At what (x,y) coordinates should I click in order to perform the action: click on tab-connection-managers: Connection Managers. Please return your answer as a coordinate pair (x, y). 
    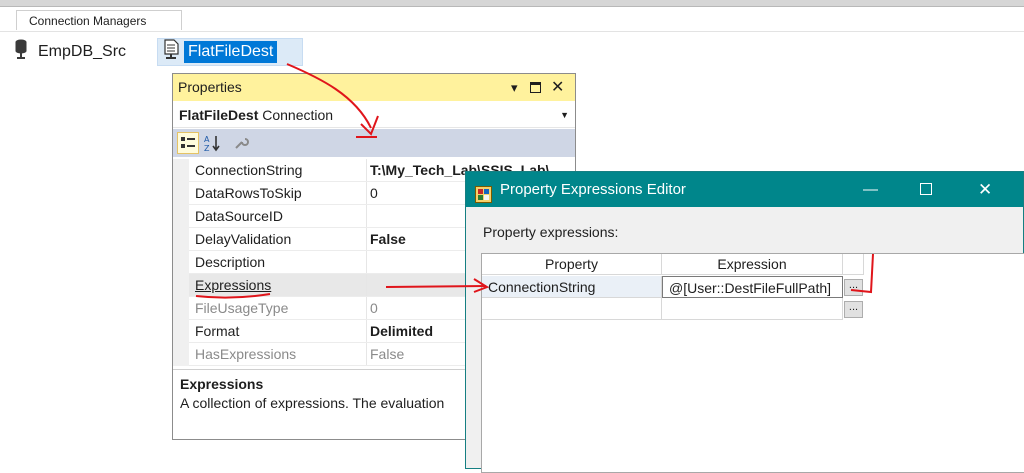
    Looking at the image, I should click on (99, 20).